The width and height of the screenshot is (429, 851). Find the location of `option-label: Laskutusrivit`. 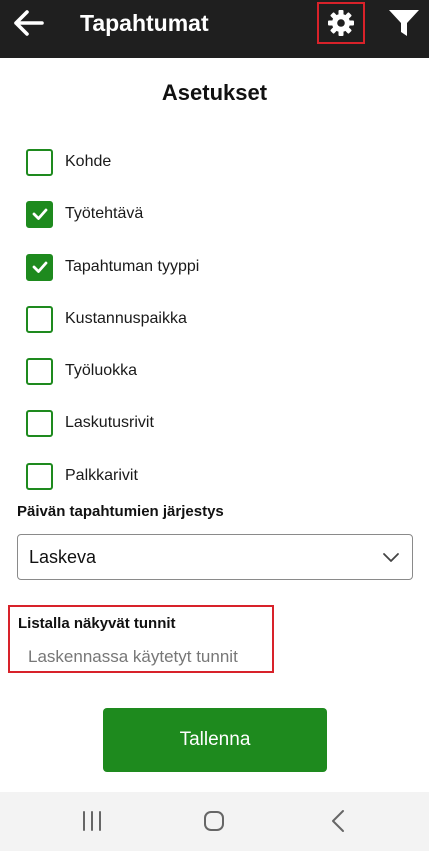

option-label: Laskutusrivit is located at coordinates (109, 422).